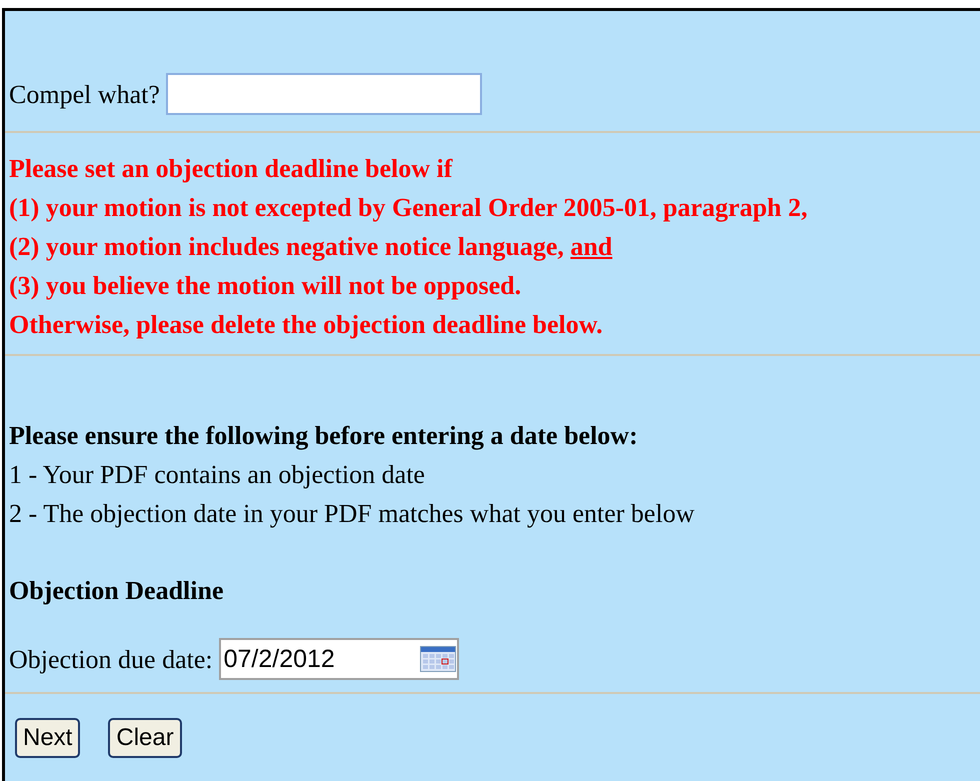 This screenshot has height=781, width=980. I want to click on notice-text: (1) your motion is not excepted by General Order 2005-01, paragraph 2,, so click(408, 208).